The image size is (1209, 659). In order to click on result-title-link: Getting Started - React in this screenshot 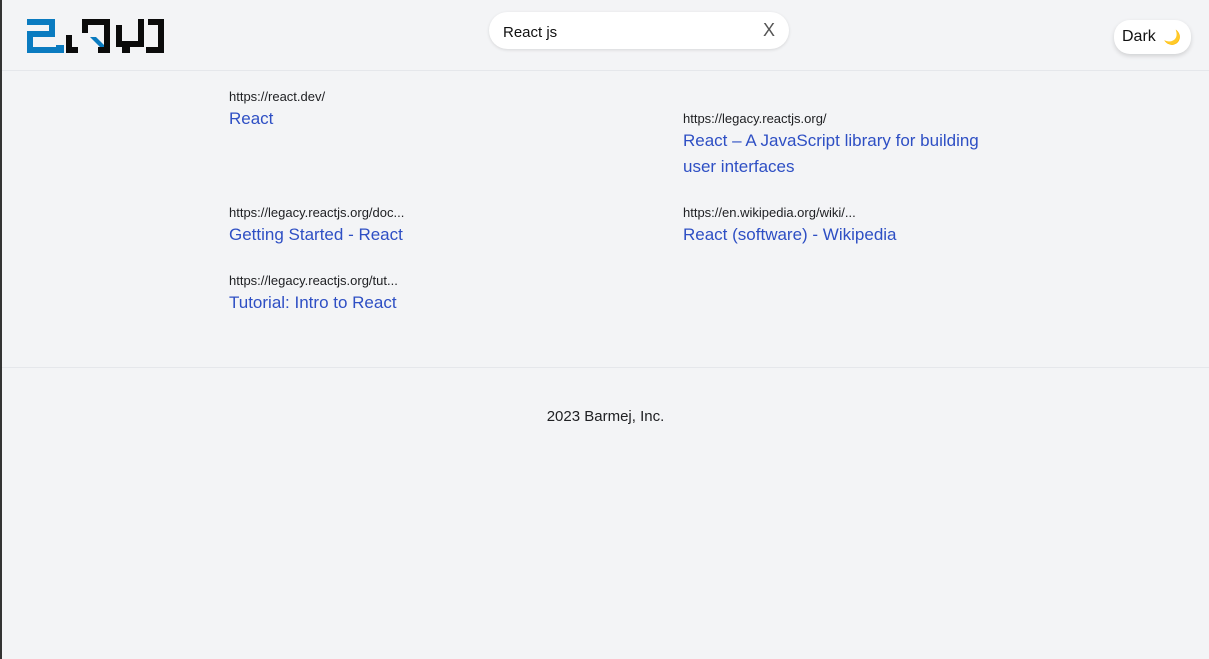, I will do `click(319, 235)`.